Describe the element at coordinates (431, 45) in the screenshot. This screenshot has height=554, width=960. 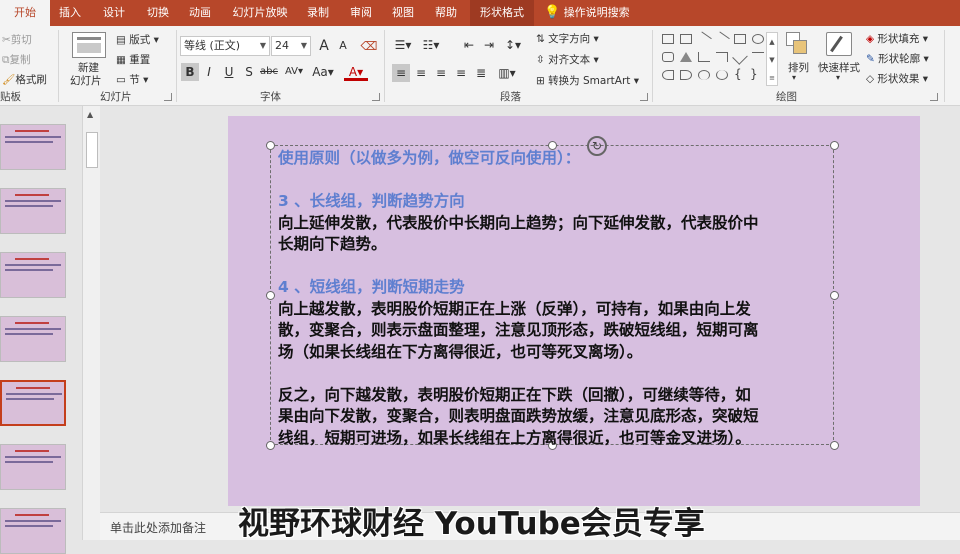
I see `numbering-icon: ☷▾` at that location.